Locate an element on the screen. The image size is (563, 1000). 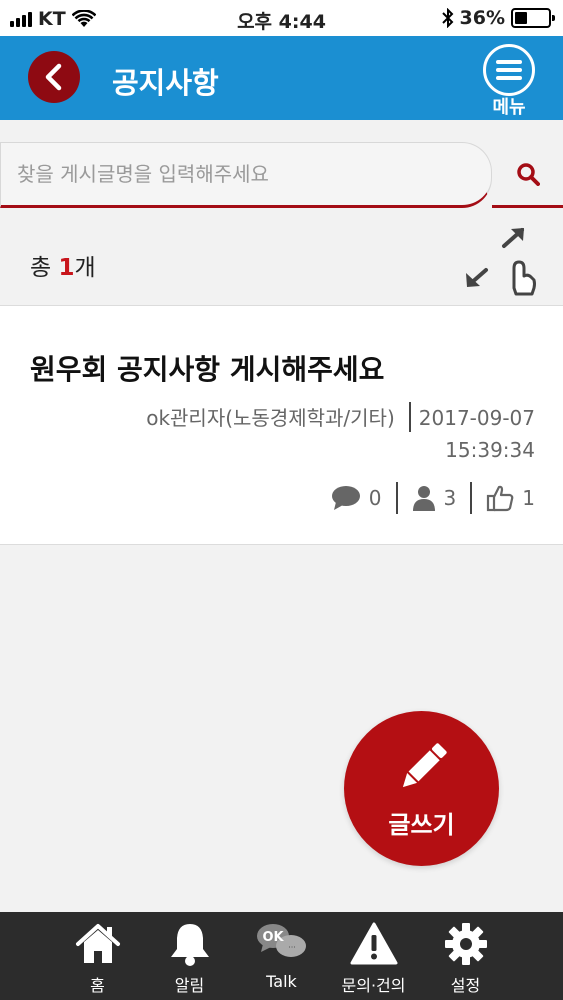
ok-talk-icon: OK ··· is located at coordinates (281, 940).